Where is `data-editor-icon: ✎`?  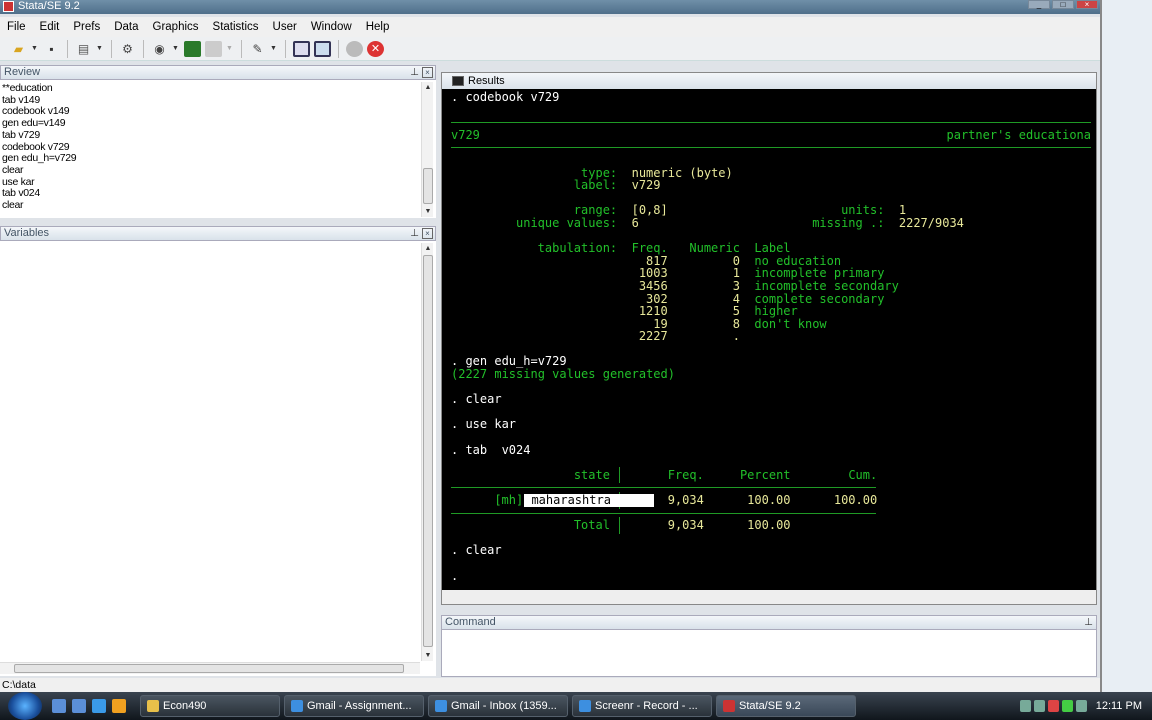 data-editor-icon: ✎ is located at coordinates (257, 49).